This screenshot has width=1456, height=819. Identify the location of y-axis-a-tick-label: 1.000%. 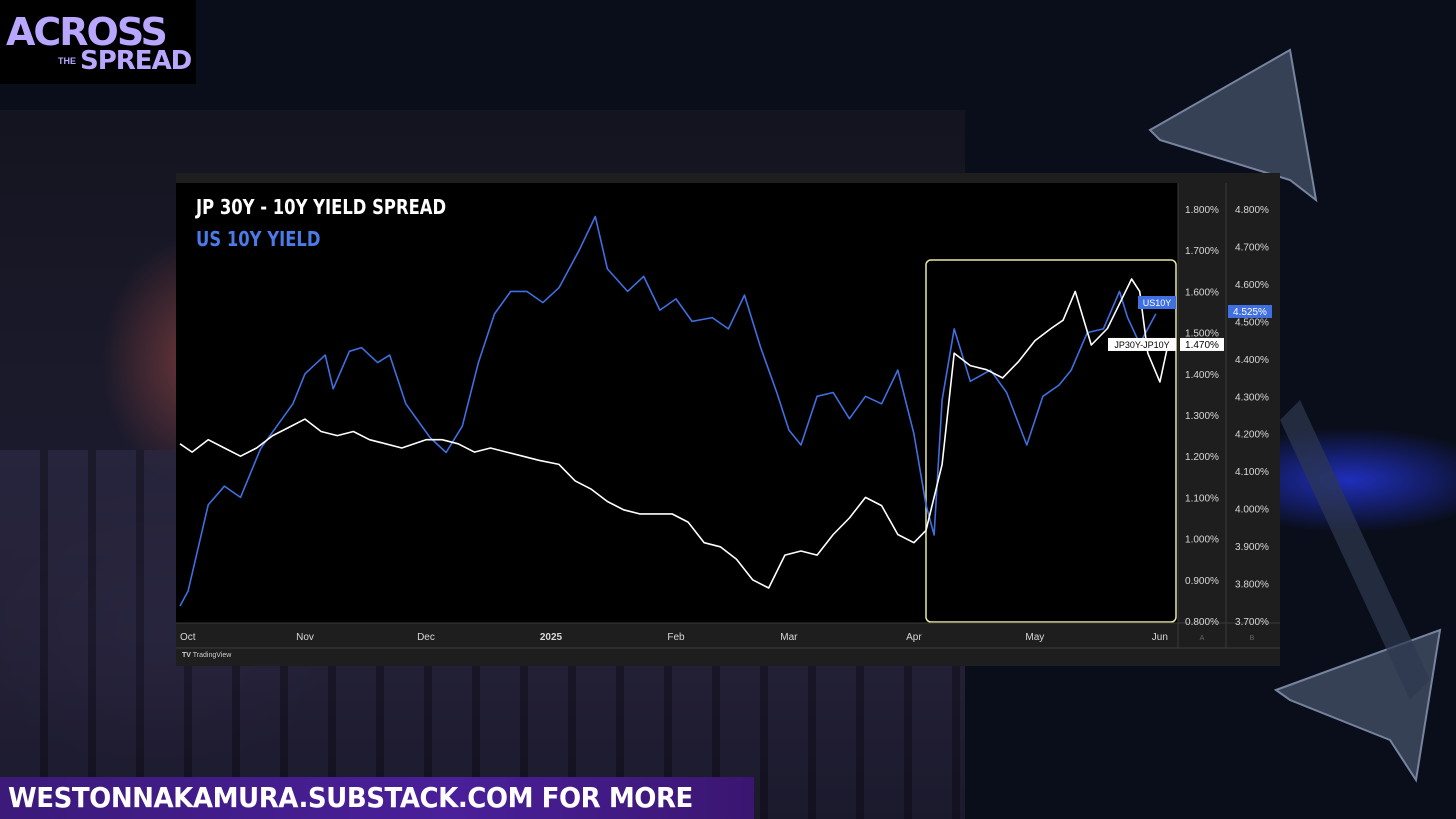
(1202, 540).